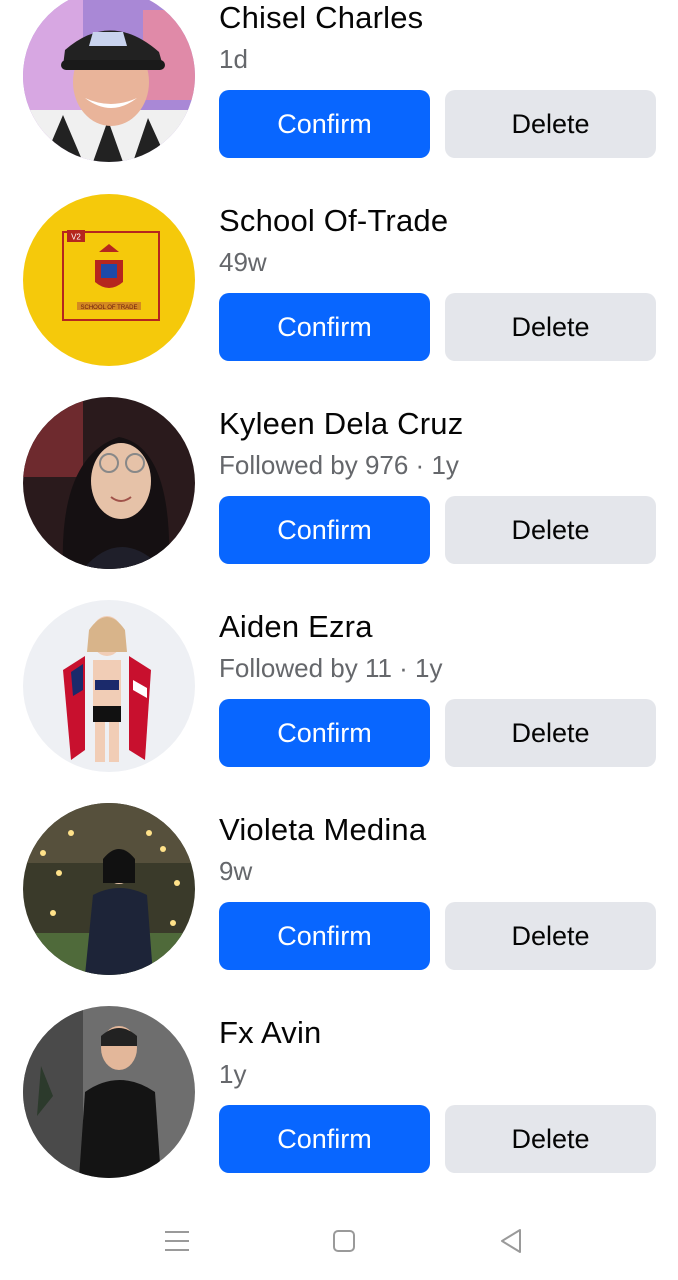  Describe the element at coordinates (333, 221) in the screenshot. I see `requester-name: School Of-Trade` at that location.